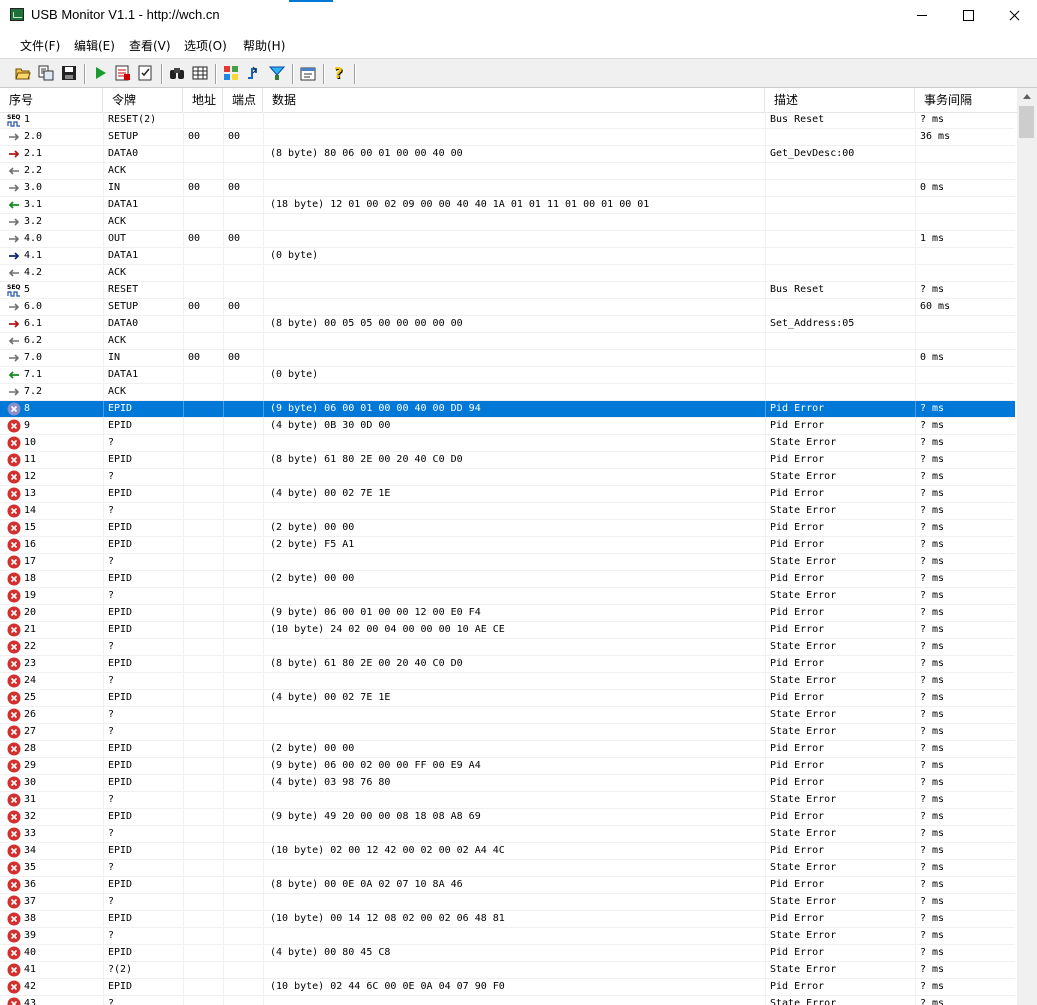 Image resolution: width=1037 pixels, height=1005 pixels. Describe the element at coordinates (507, 358) in the screenshot. I see `table-row: 7.0 IN 00 00 0 ms` at that location.